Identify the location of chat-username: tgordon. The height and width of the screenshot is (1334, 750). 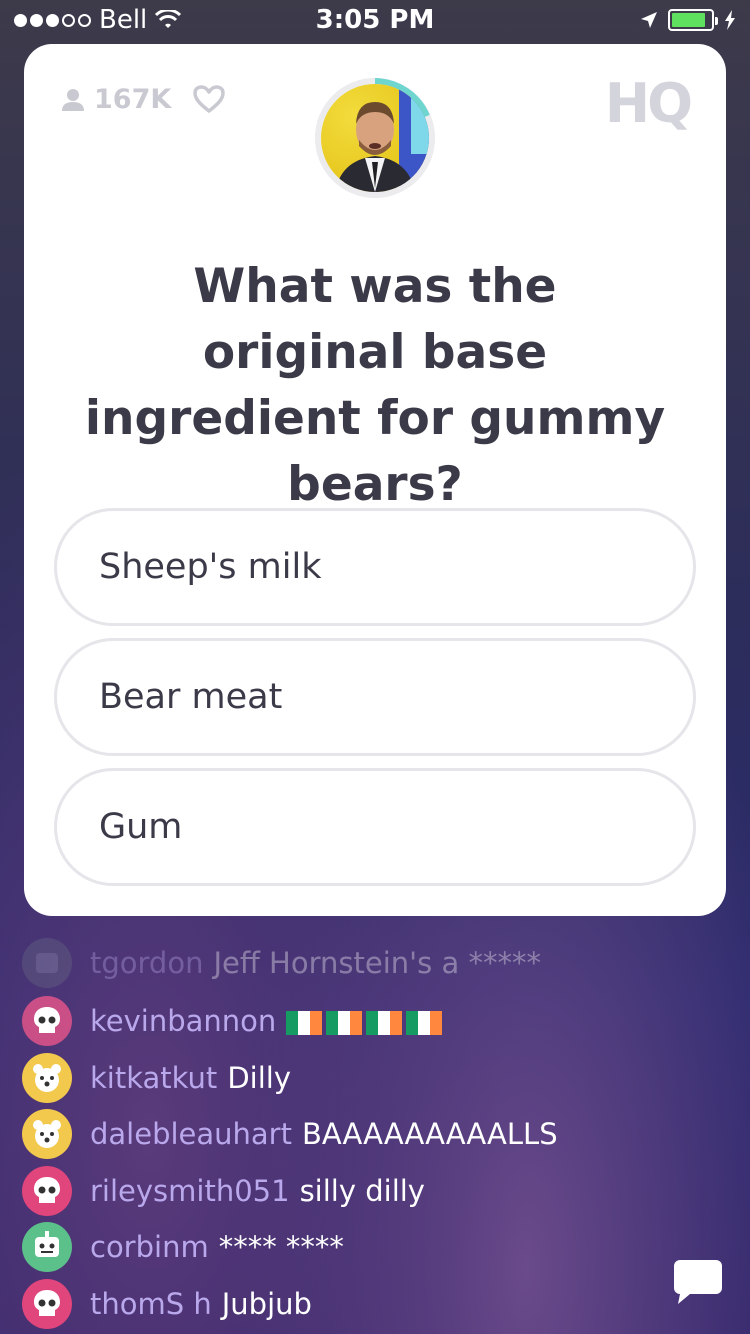
(147, 963).